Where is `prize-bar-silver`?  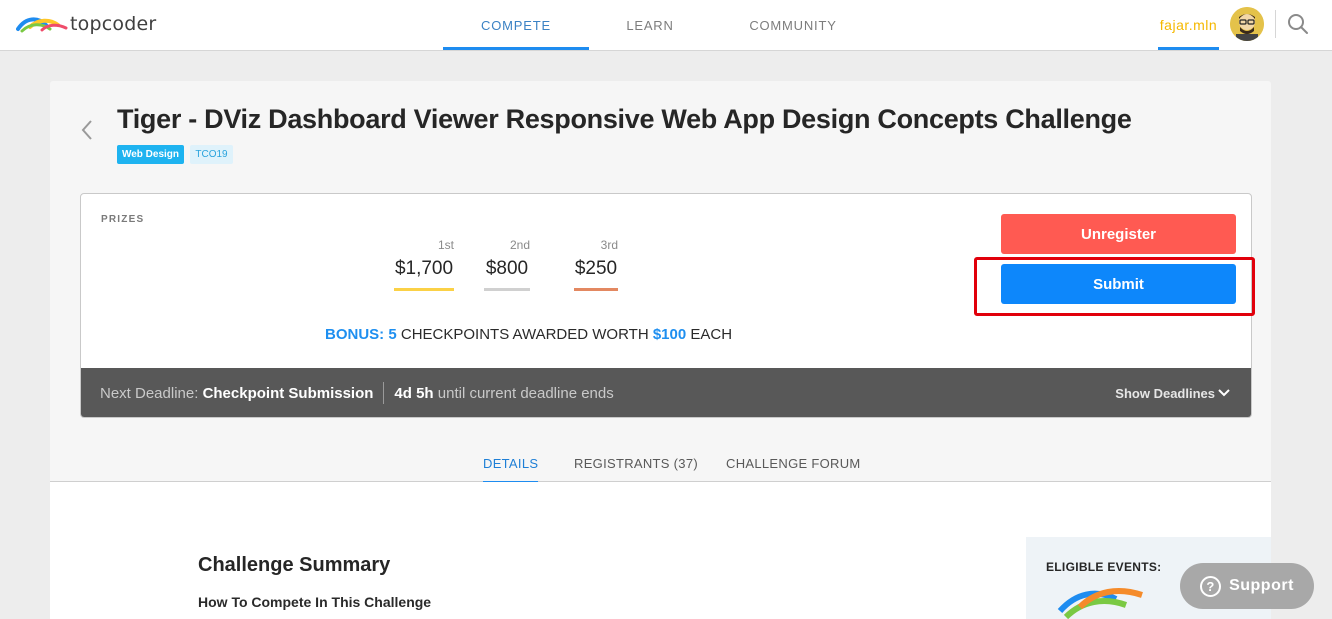
prize-bar-silver is located at coordinates (507, 289).